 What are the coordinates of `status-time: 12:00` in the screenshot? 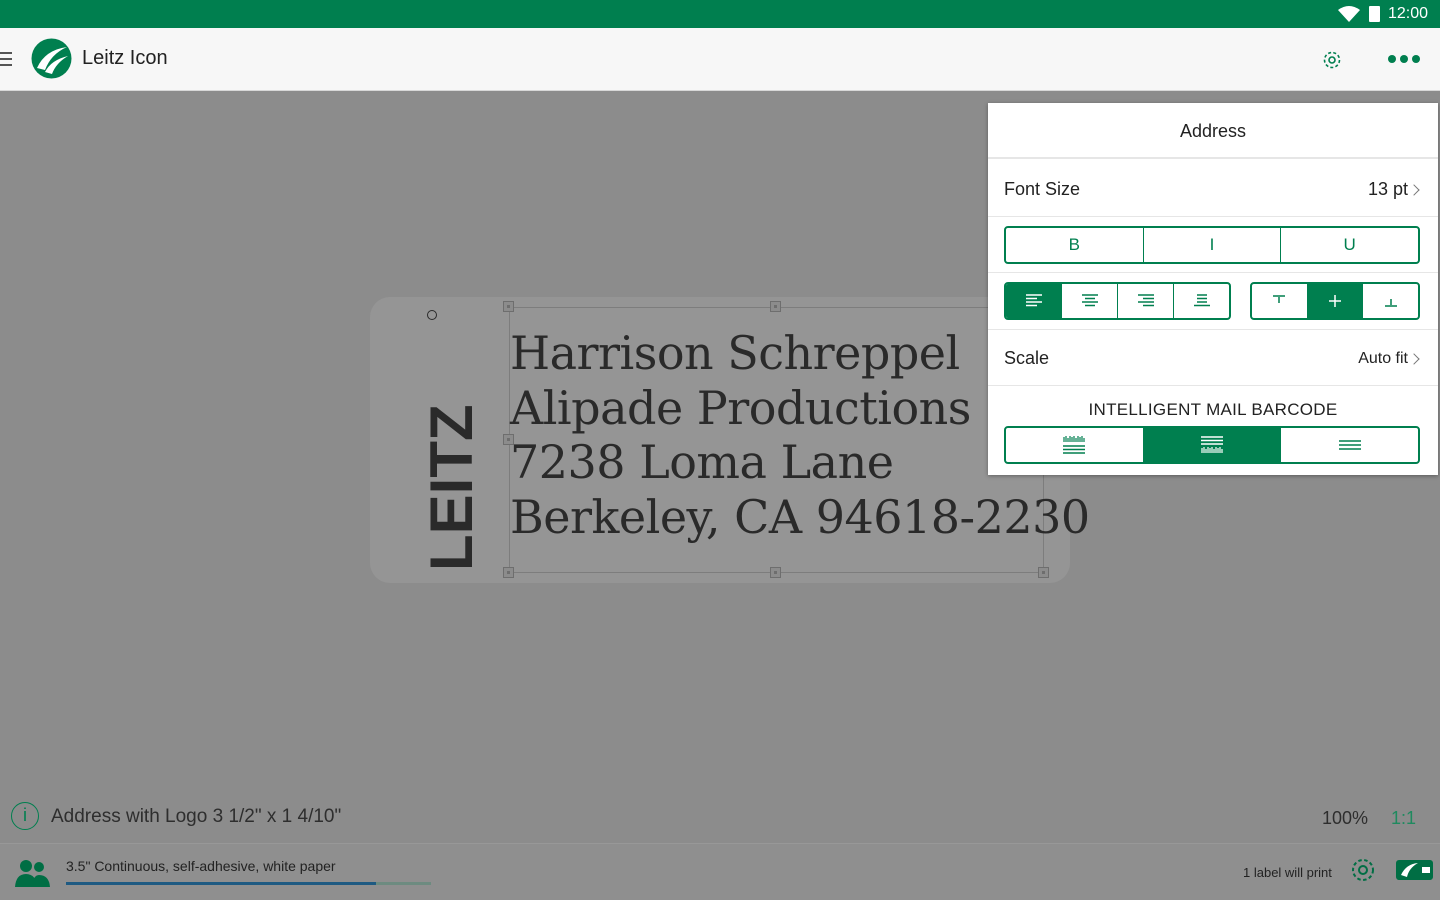 It's located at (1407, 13).